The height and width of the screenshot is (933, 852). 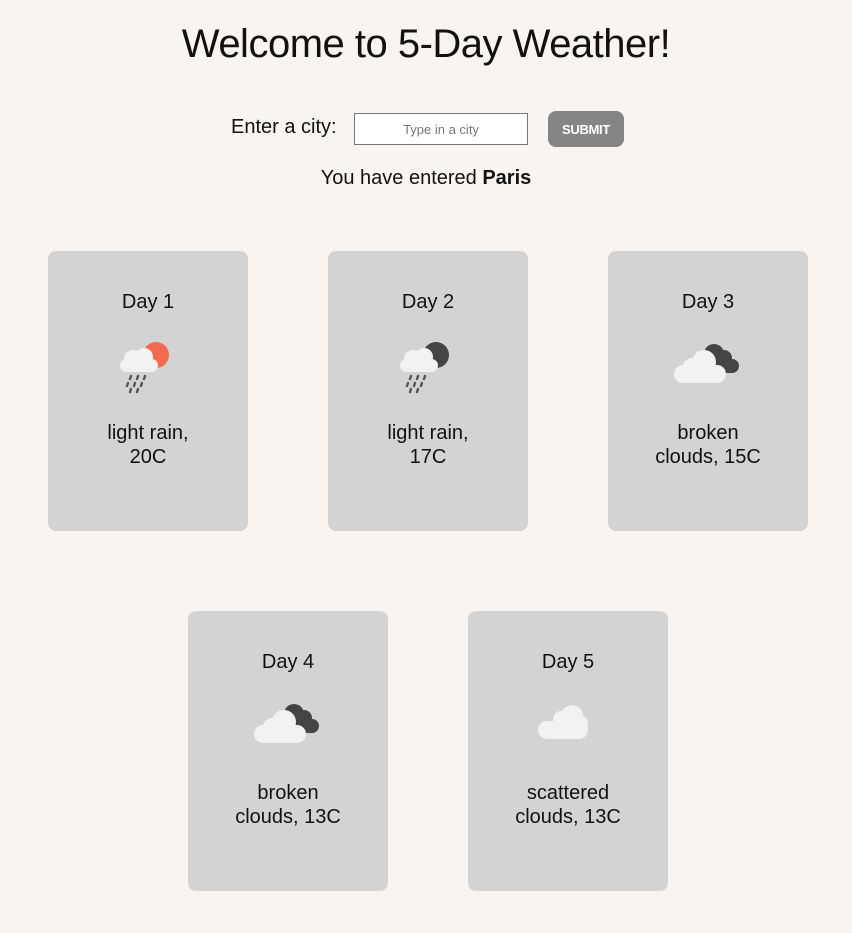 What do you see at coordinates (708, 457) in the screenshot?
I see `forecast-temperature: clouds, 15C` at bounding box center [708, 457].